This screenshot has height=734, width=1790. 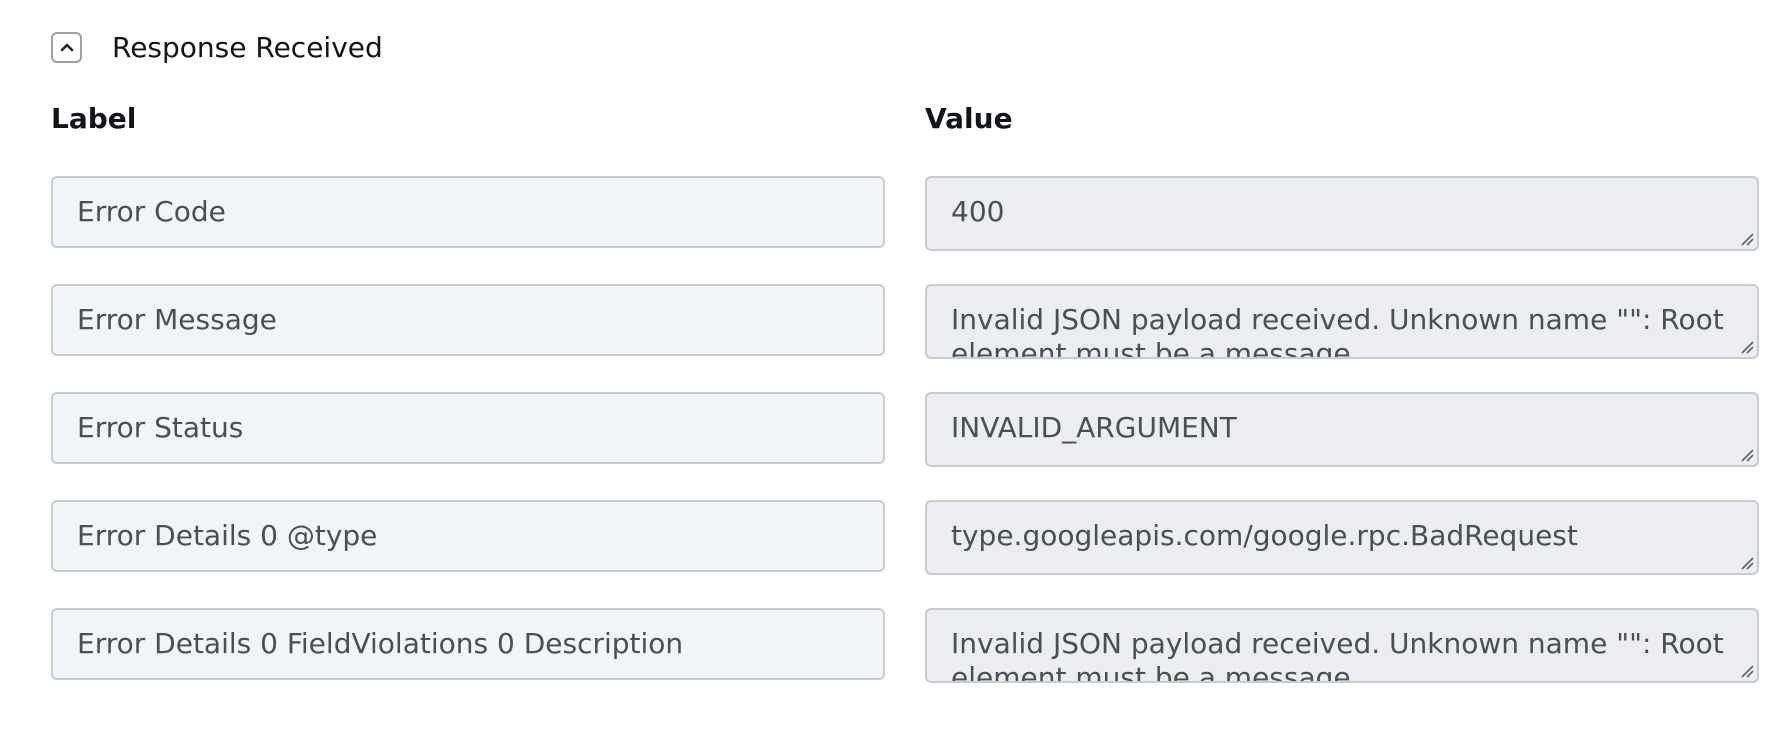 I want to click on value-text: INVALID_ARGUMENT, so click(x=1094, y=427).